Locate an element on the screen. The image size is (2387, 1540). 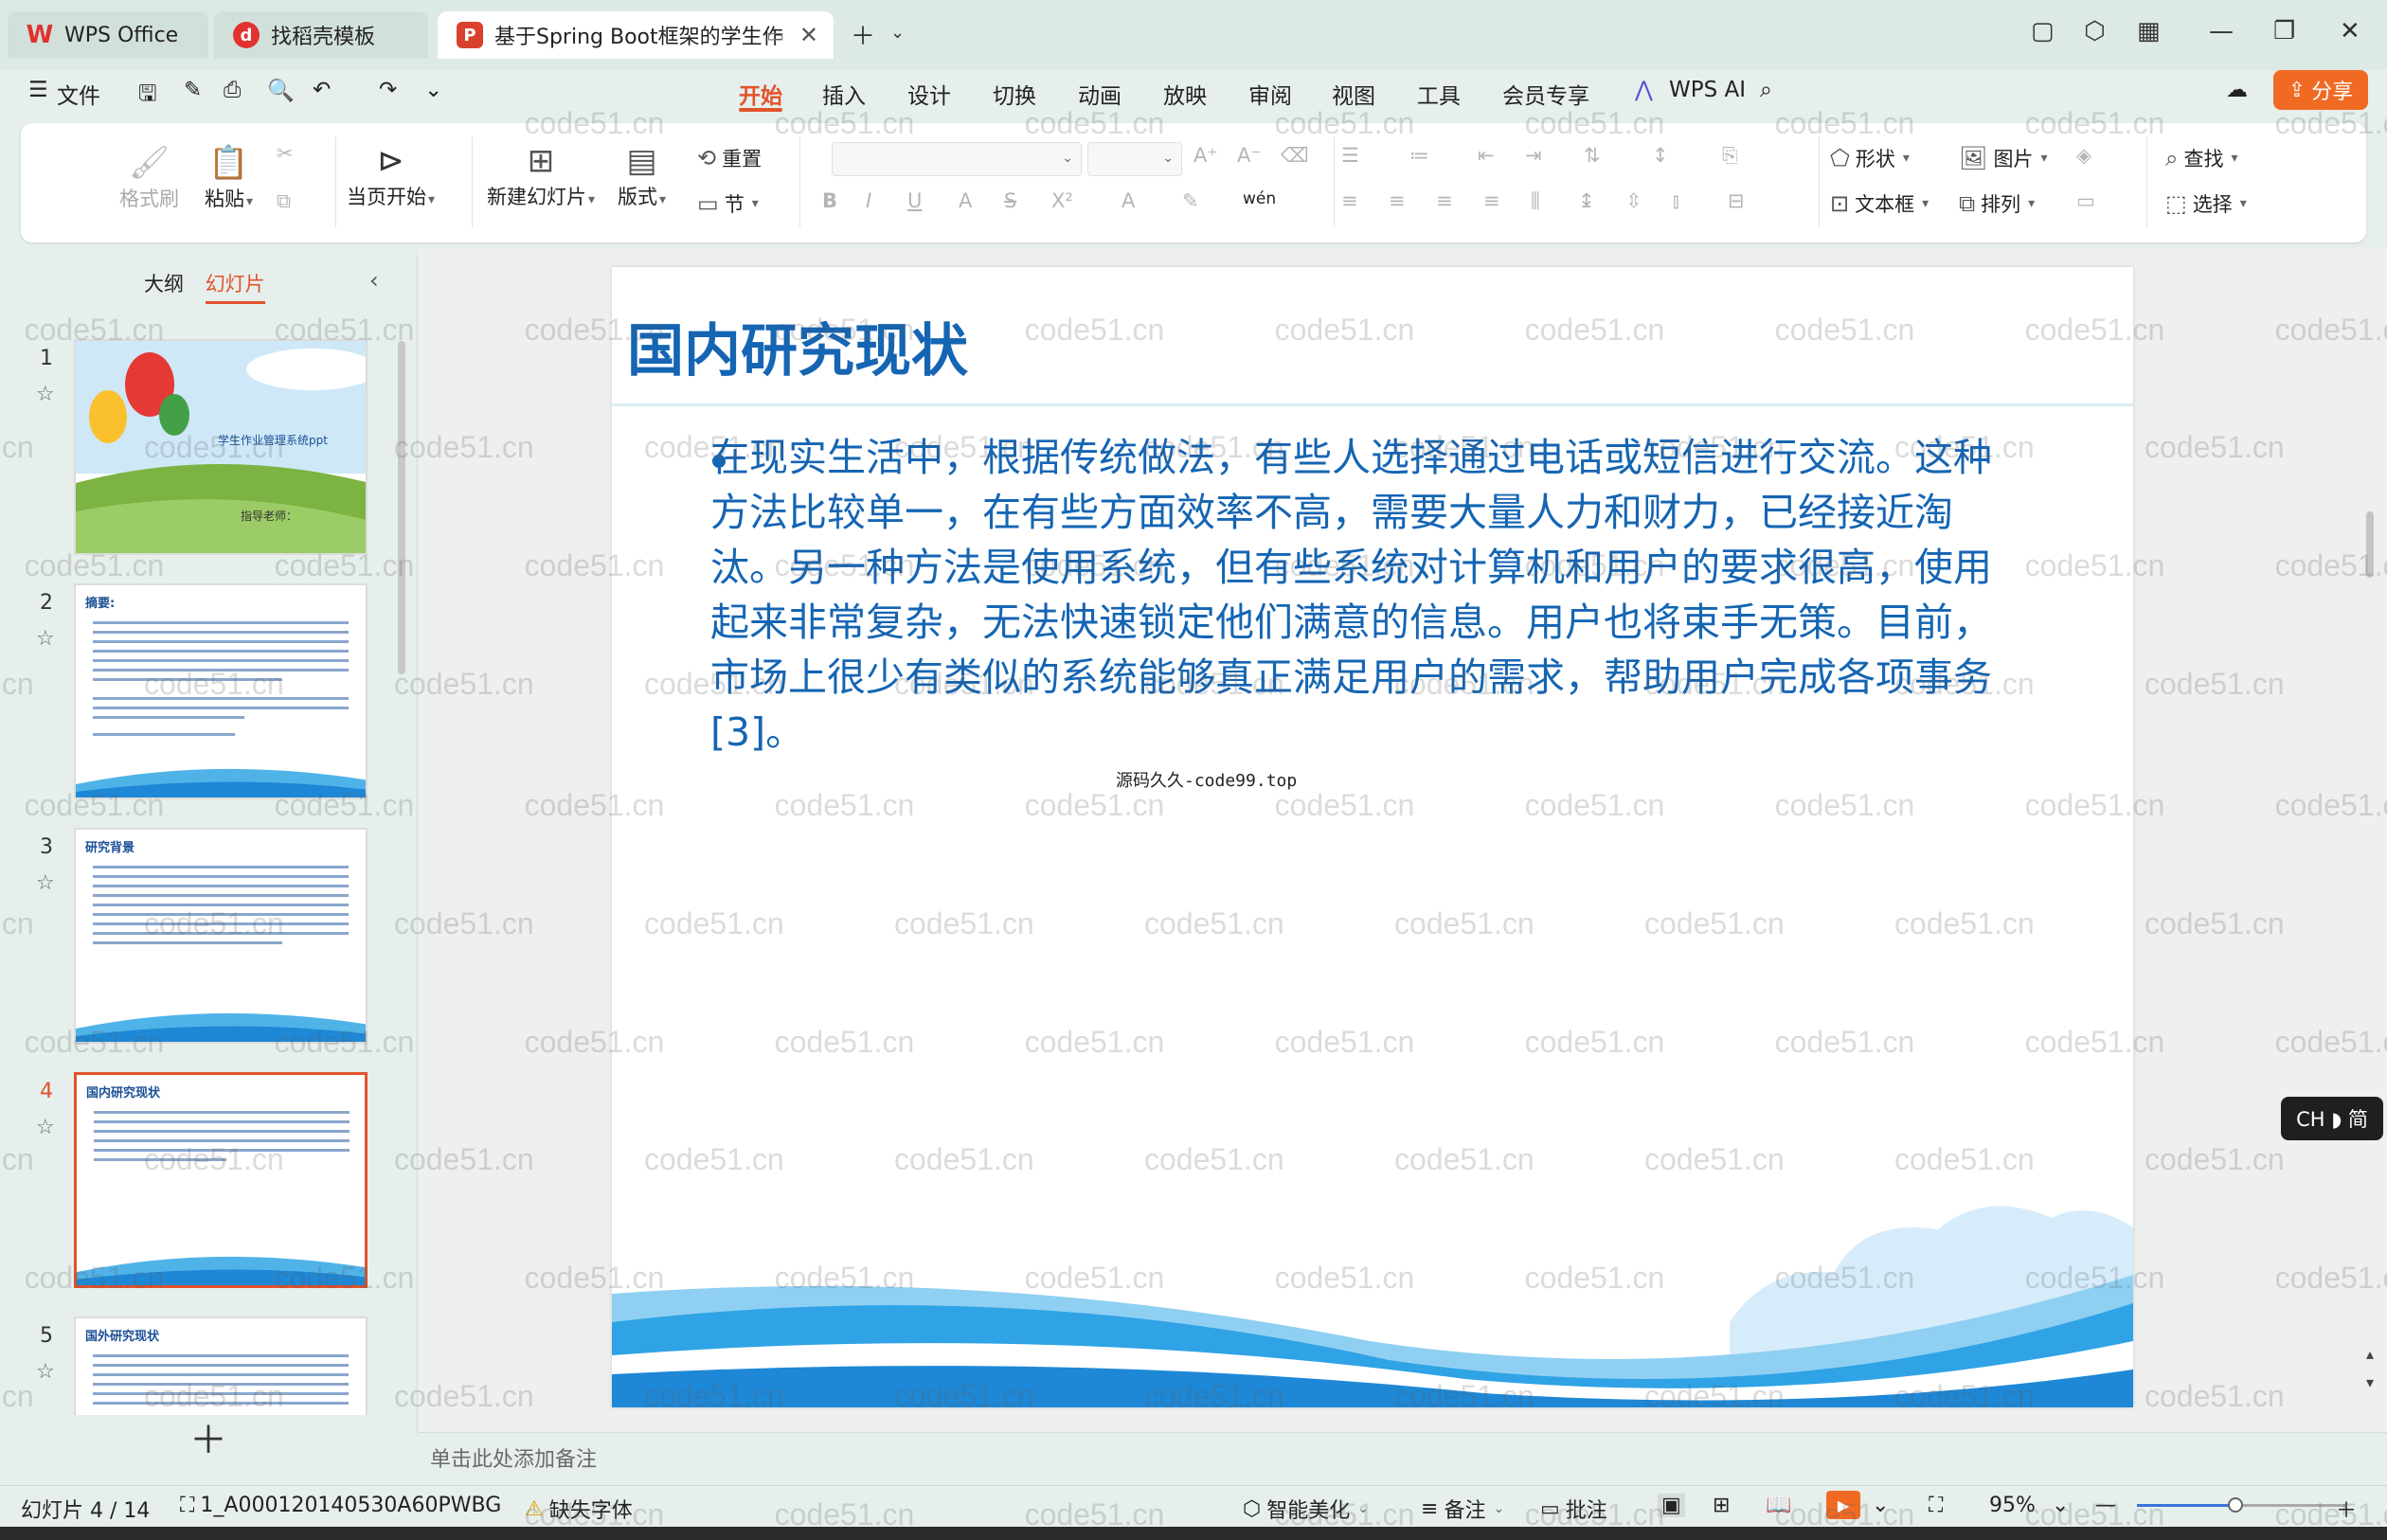
increase-font-icon: A⁺ is located at coordinates (1205, 155).